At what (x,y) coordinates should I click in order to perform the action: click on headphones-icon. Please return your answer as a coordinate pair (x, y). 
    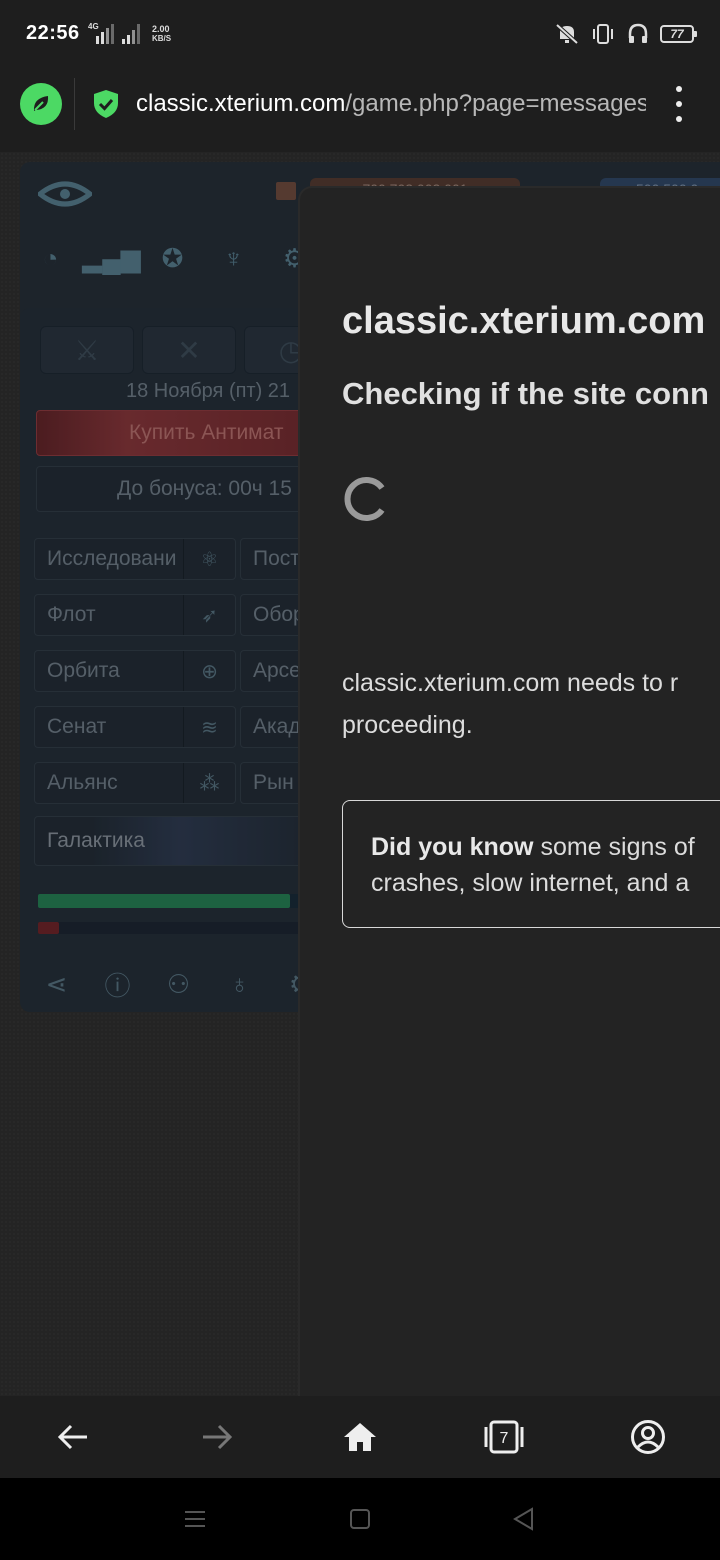
    Looking at the image, I should click on (638, 33).